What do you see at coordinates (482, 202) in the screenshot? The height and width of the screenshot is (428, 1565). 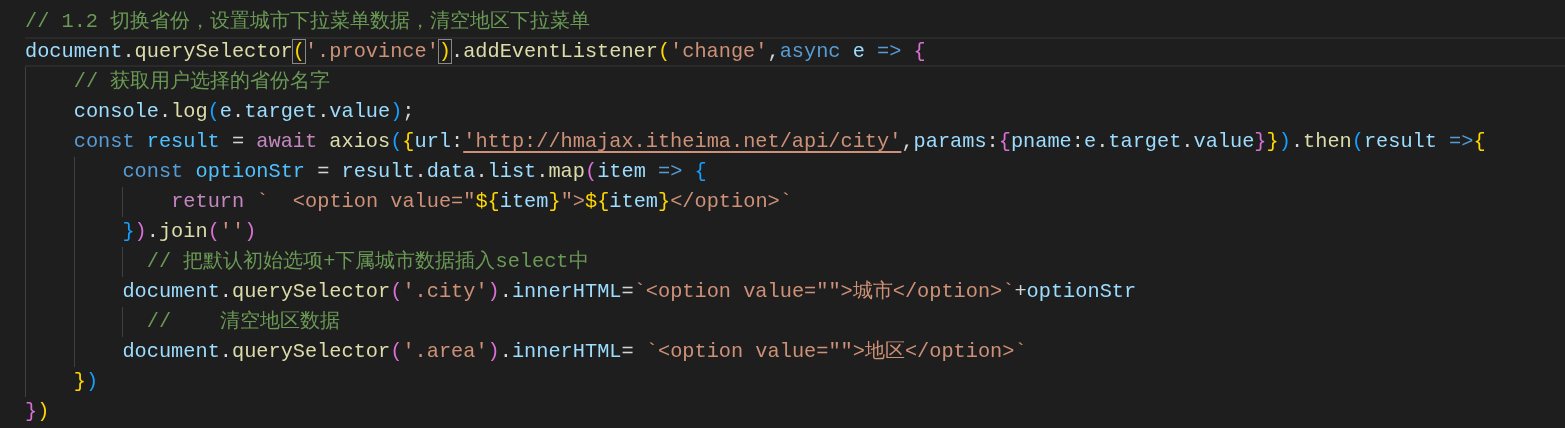 I see `code-line: return ` <option value="${item}">${item}</option>`` at bounding box center [482, 202].